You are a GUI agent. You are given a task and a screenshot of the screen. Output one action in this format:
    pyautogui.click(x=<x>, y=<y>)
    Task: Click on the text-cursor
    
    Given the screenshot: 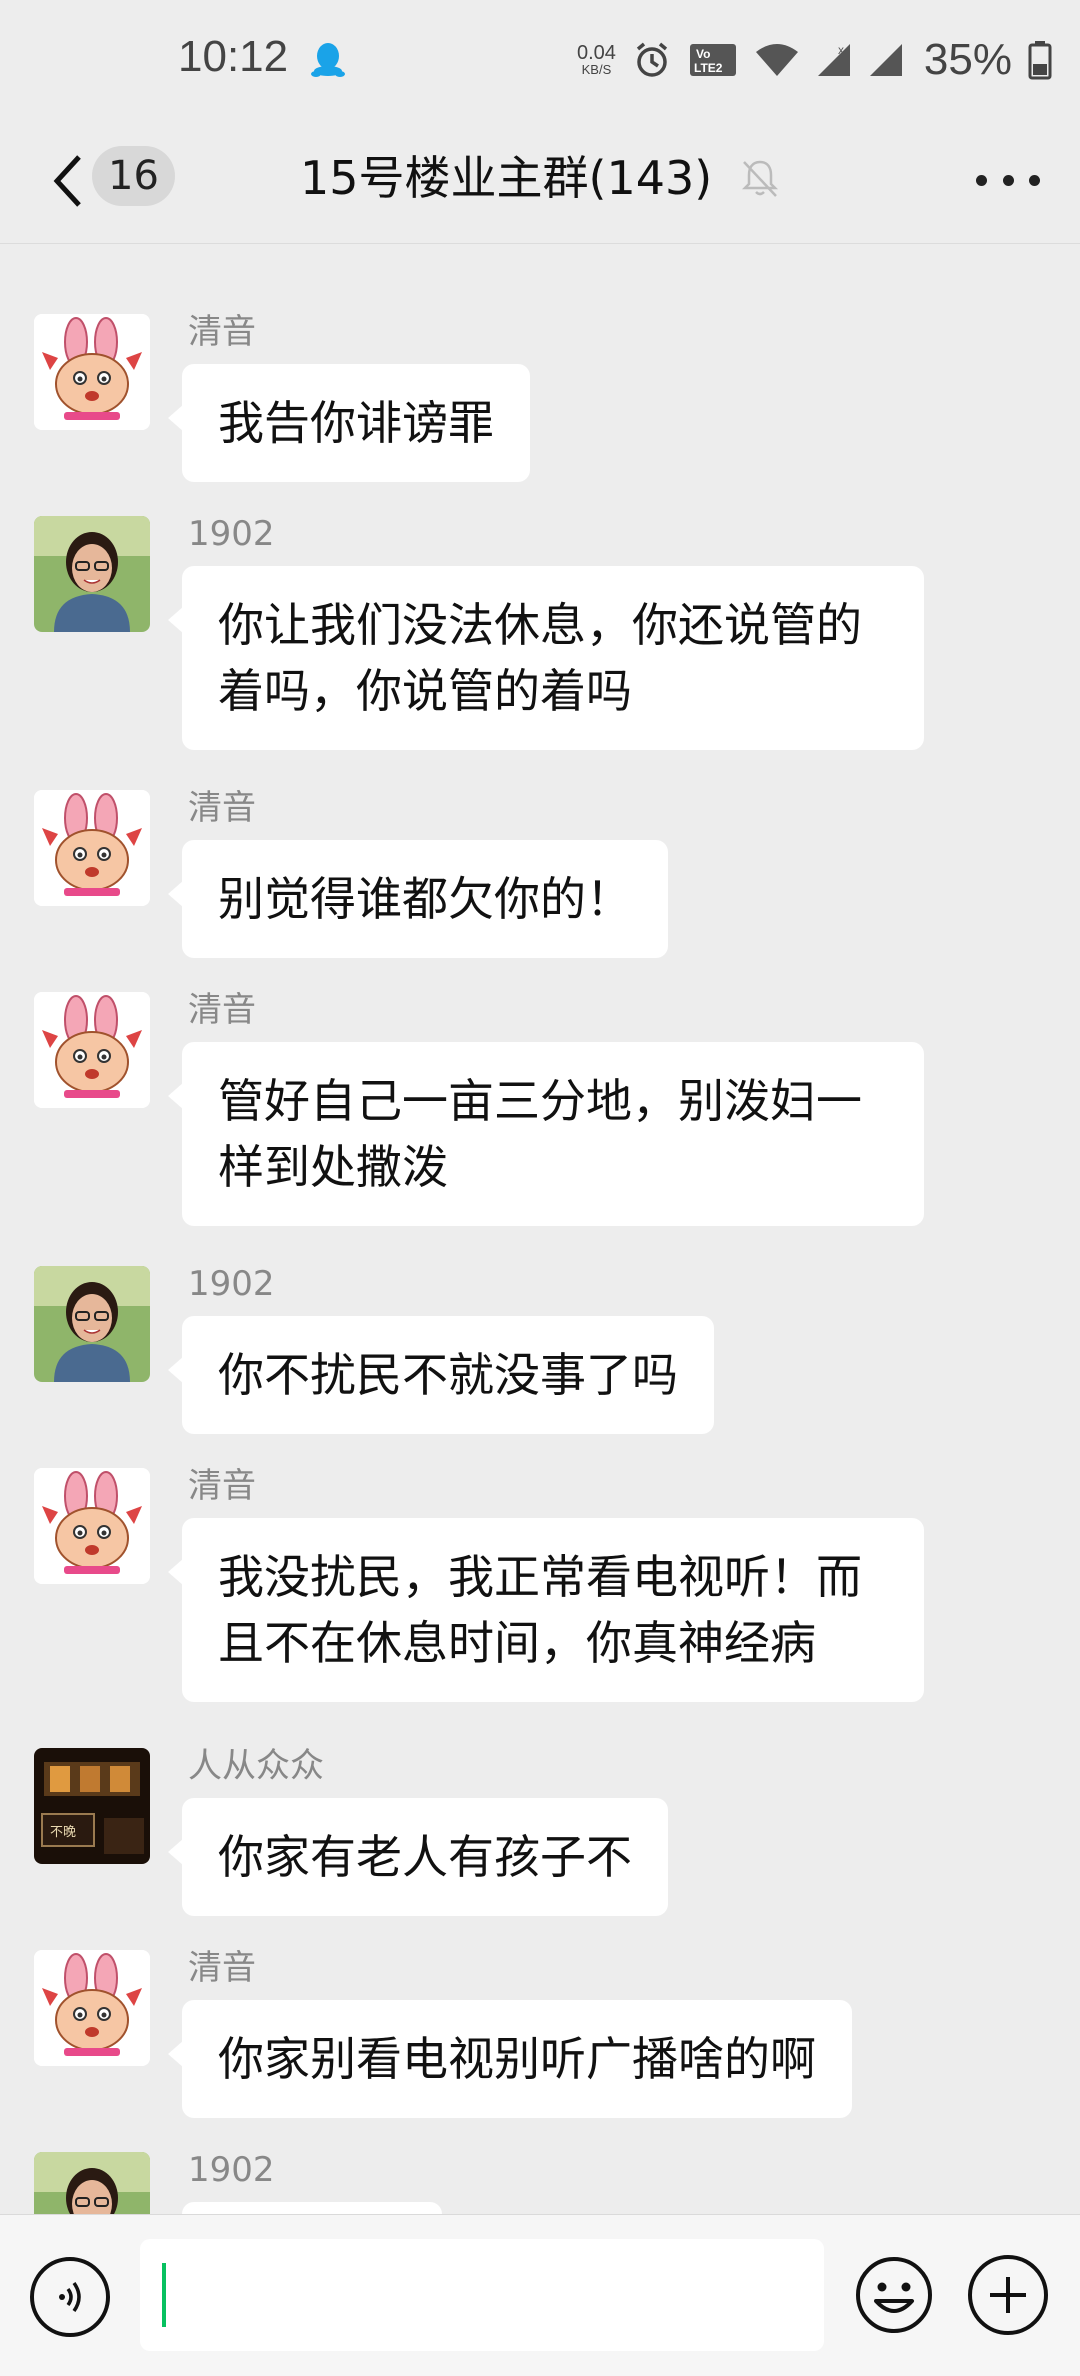 What is the action you would take?
    pyautogui.click(x=164, y=2295)
    